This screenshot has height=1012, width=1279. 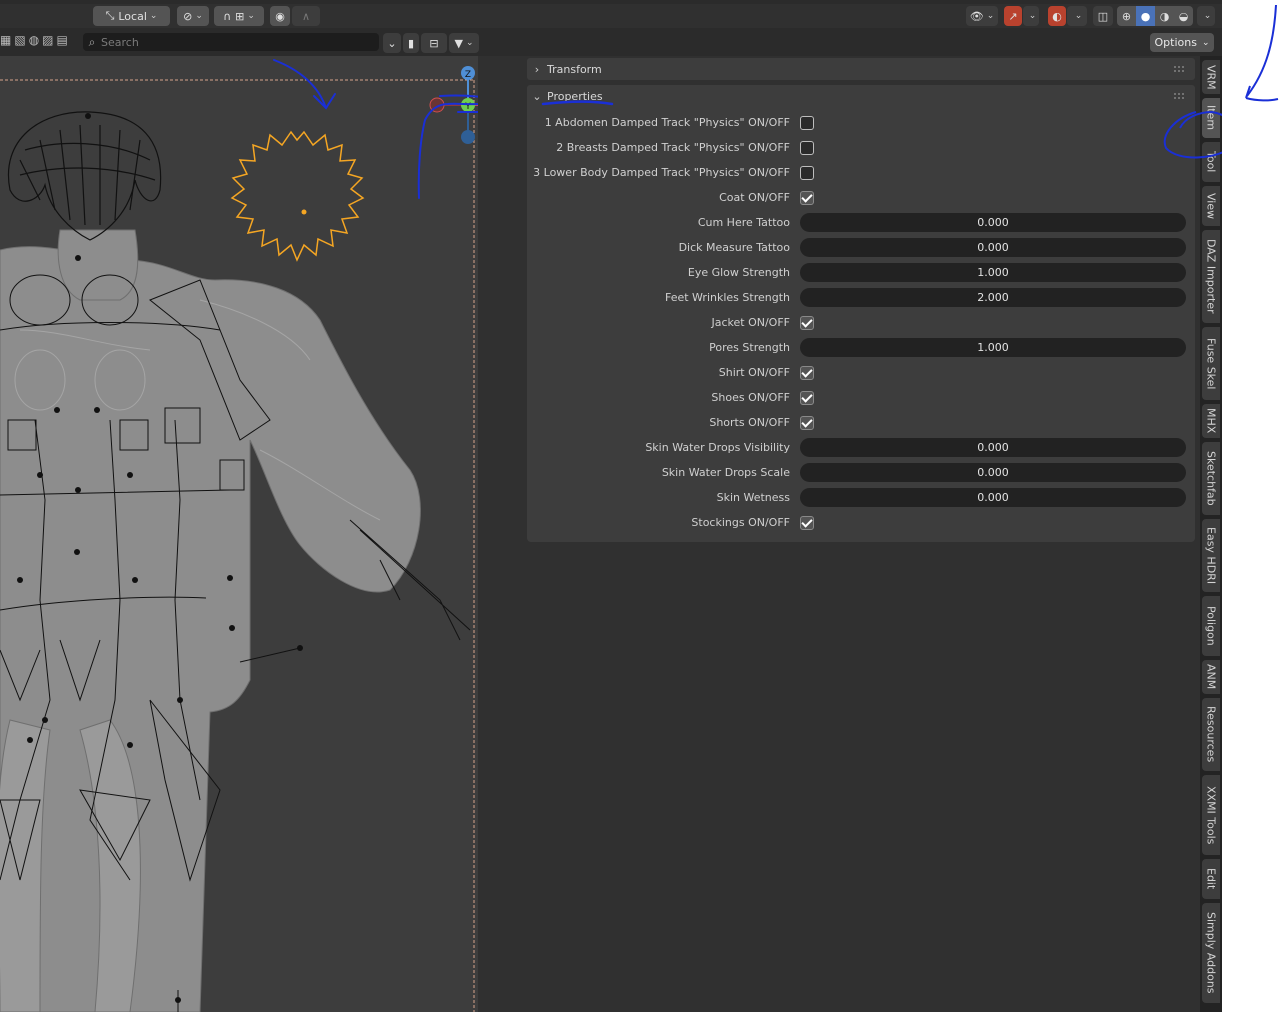 I want to click on tab-daz-importer: DAZ Importer, so click(x=1211, y=276).